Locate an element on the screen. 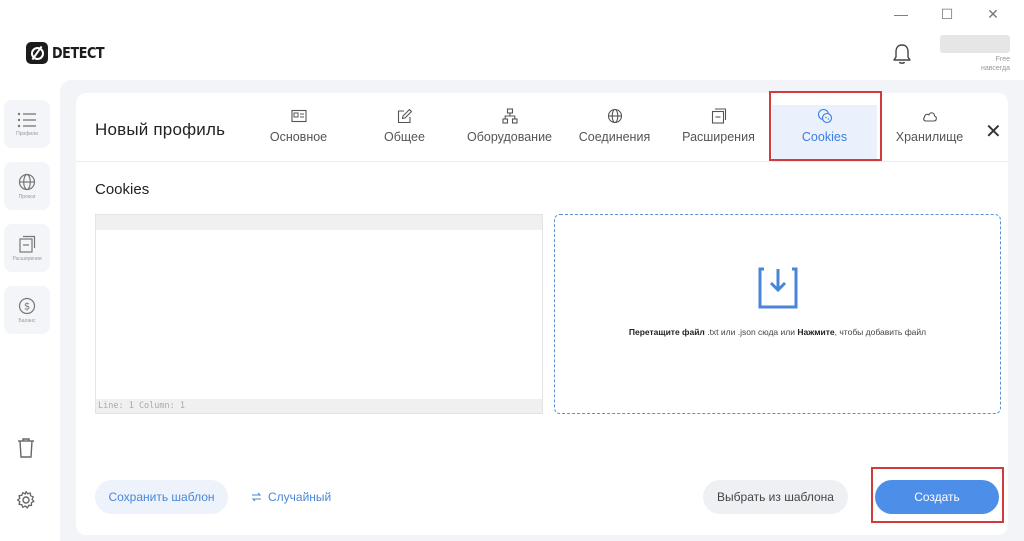 The height and width of the screenshot is (541, 1024). cloud-icon is located at coordinates (929, 117).